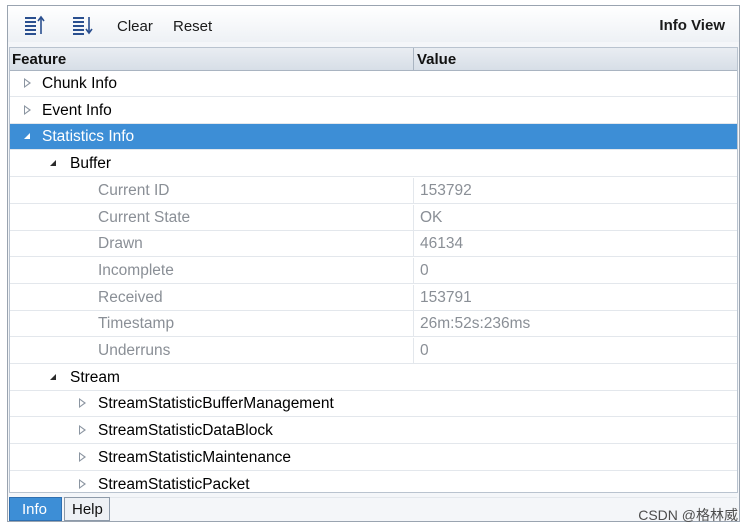  What do you see at coordinates (442, 244) in the screenshot?
I see `feature-value: 46134` at bounding box center [442, 244].